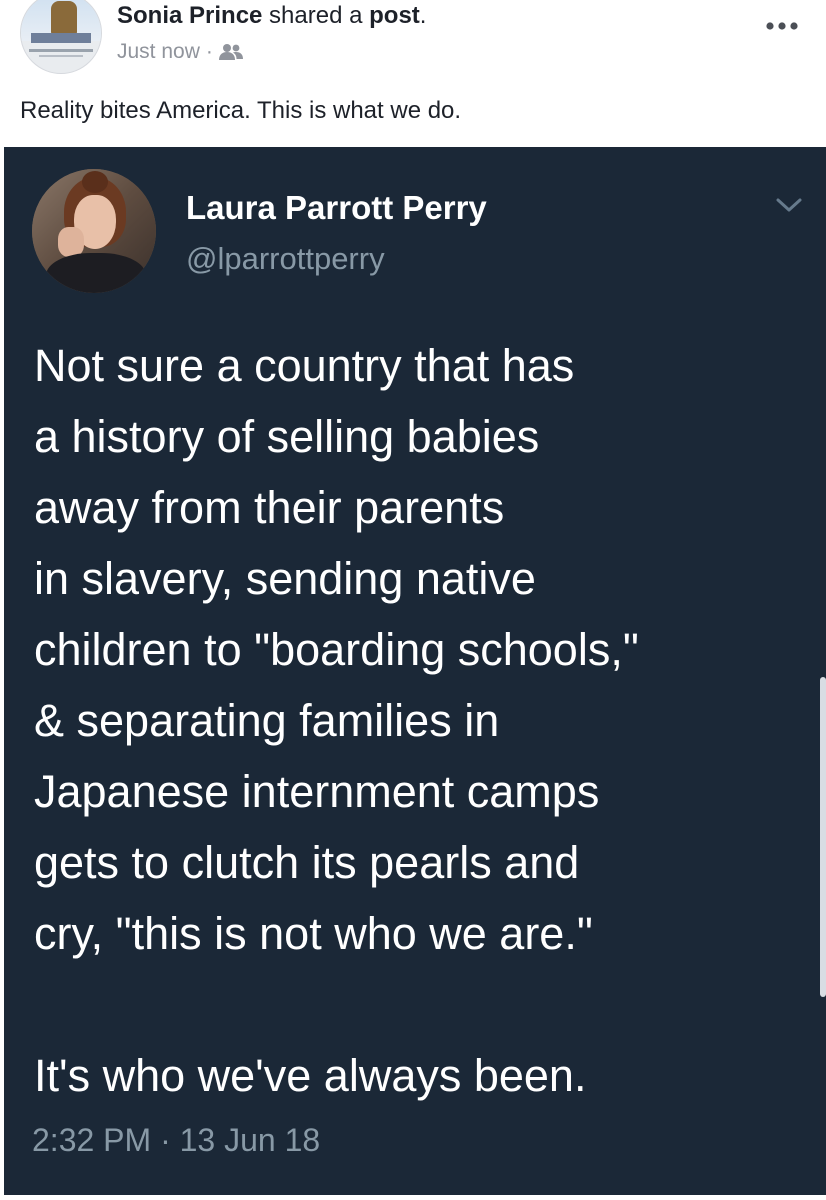 The image size is (826, 1200). I want to click on tweet-text-line: Not sure a country that has, so click(304, 365).